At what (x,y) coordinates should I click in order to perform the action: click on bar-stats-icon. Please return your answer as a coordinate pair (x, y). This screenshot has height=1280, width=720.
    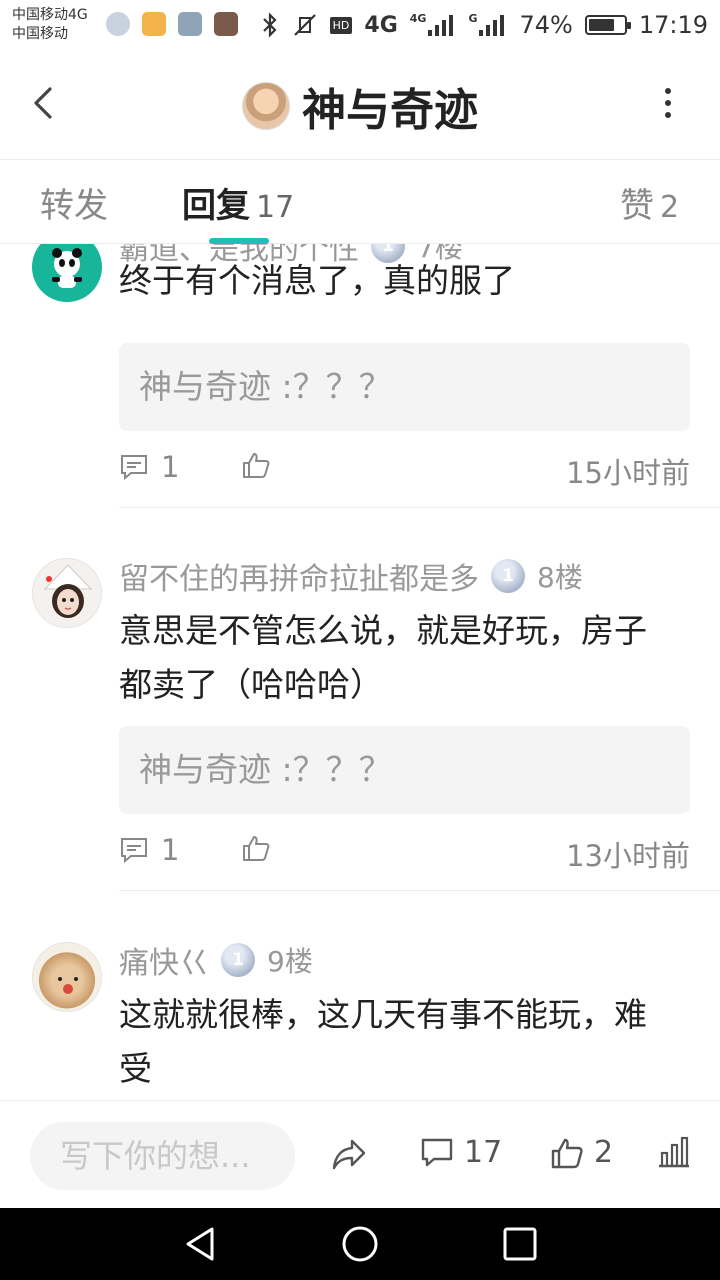
    Looking at the image, I should click on (674, 1152).